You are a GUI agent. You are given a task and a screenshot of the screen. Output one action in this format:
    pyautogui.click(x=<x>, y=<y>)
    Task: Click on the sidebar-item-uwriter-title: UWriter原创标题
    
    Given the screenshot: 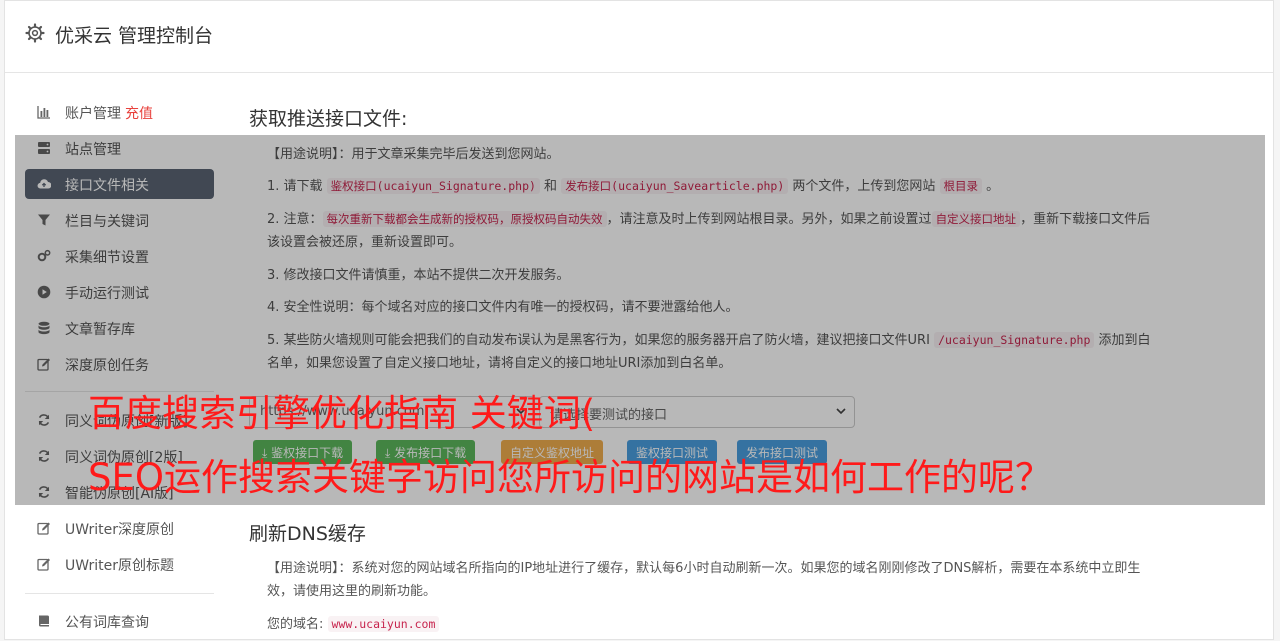 What is the action you would take?
    pyautogui.click(x=119, y=564)
    